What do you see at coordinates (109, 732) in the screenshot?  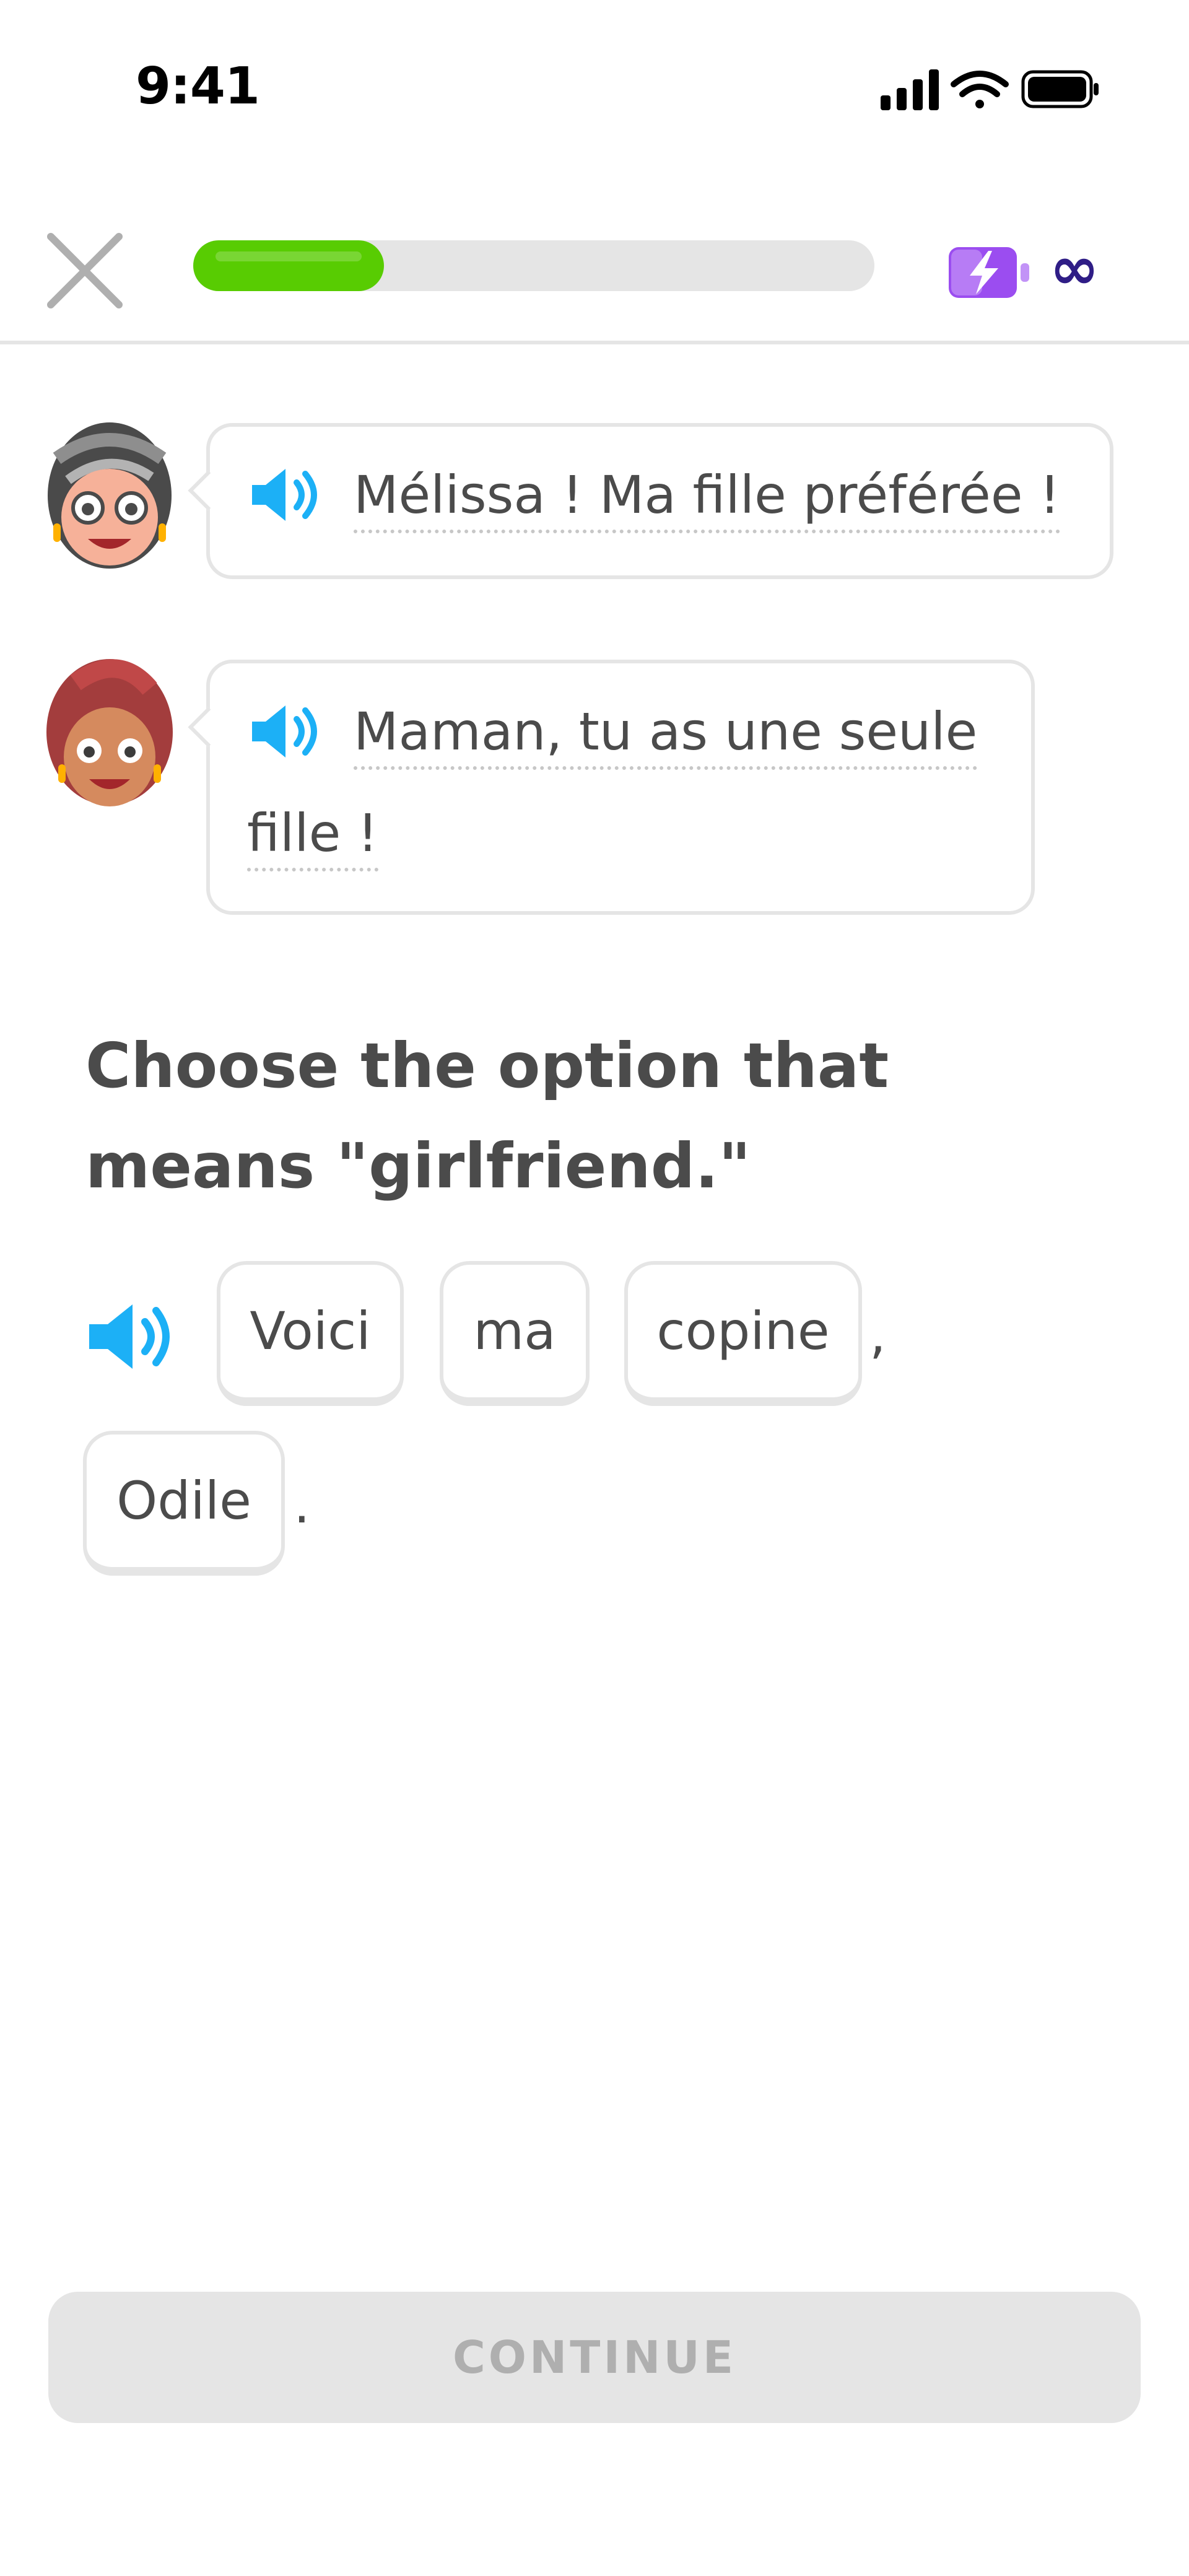 I see `woman-avatar` at bounding box center [109, 732].